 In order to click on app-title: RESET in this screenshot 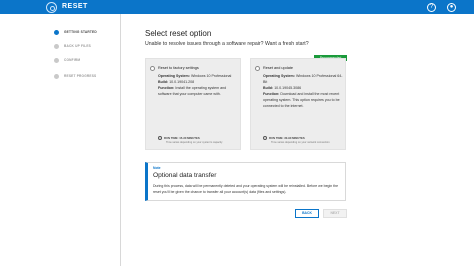, I will do `click(75, 6)`.